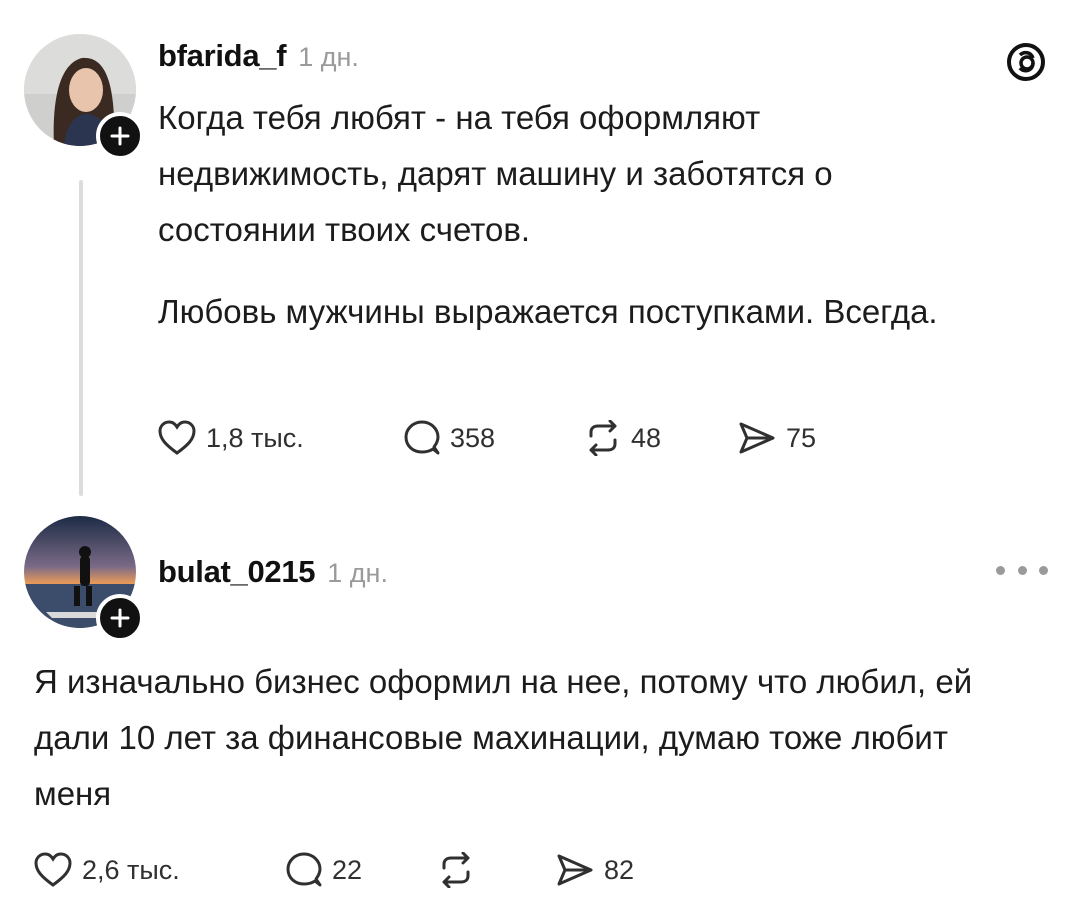 The width and height of the screenshot is (1080, 922). I want to click on thread-line, so click(81, 338).